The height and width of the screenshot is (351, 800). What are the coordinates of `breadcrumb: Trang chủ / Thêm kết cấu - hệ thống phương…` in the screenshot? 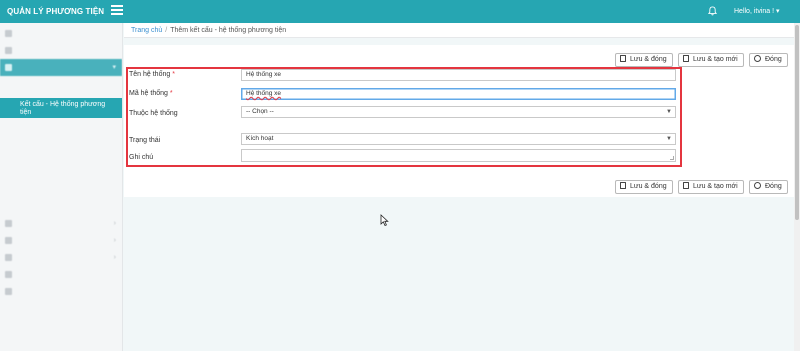 It's located at (462, 30).